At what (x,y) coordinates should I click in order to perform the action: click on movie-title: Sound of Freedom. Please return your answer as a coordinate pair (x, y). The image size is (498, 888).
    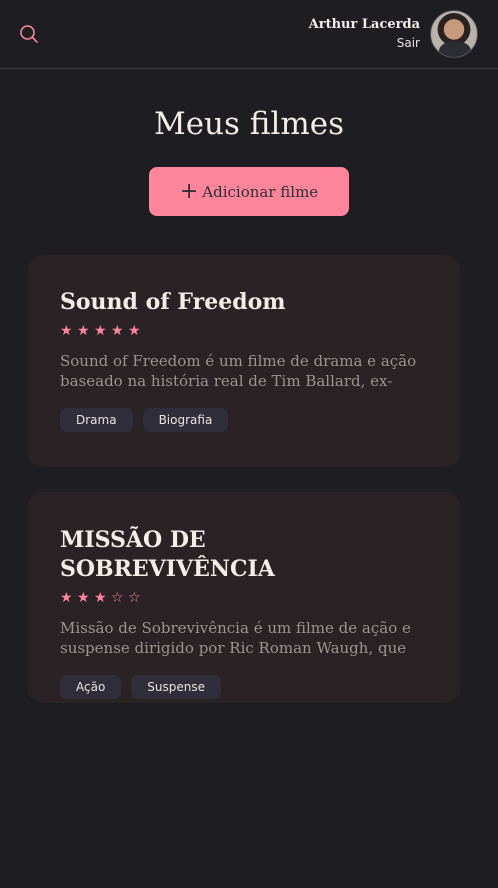
    Looking at the image, I should click on (173, 302).